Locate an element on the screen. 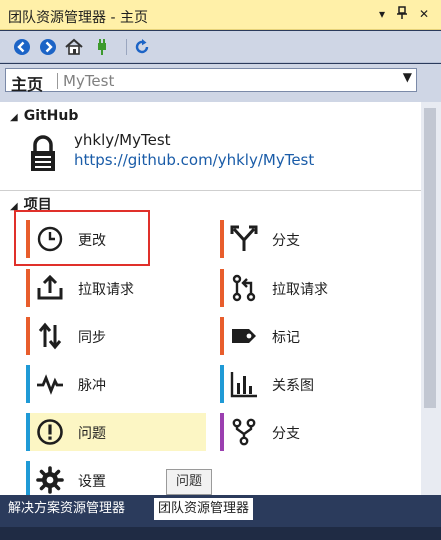 This screenshot has height=540, width=441. refresh-icon is located at coordinates (142, 47).